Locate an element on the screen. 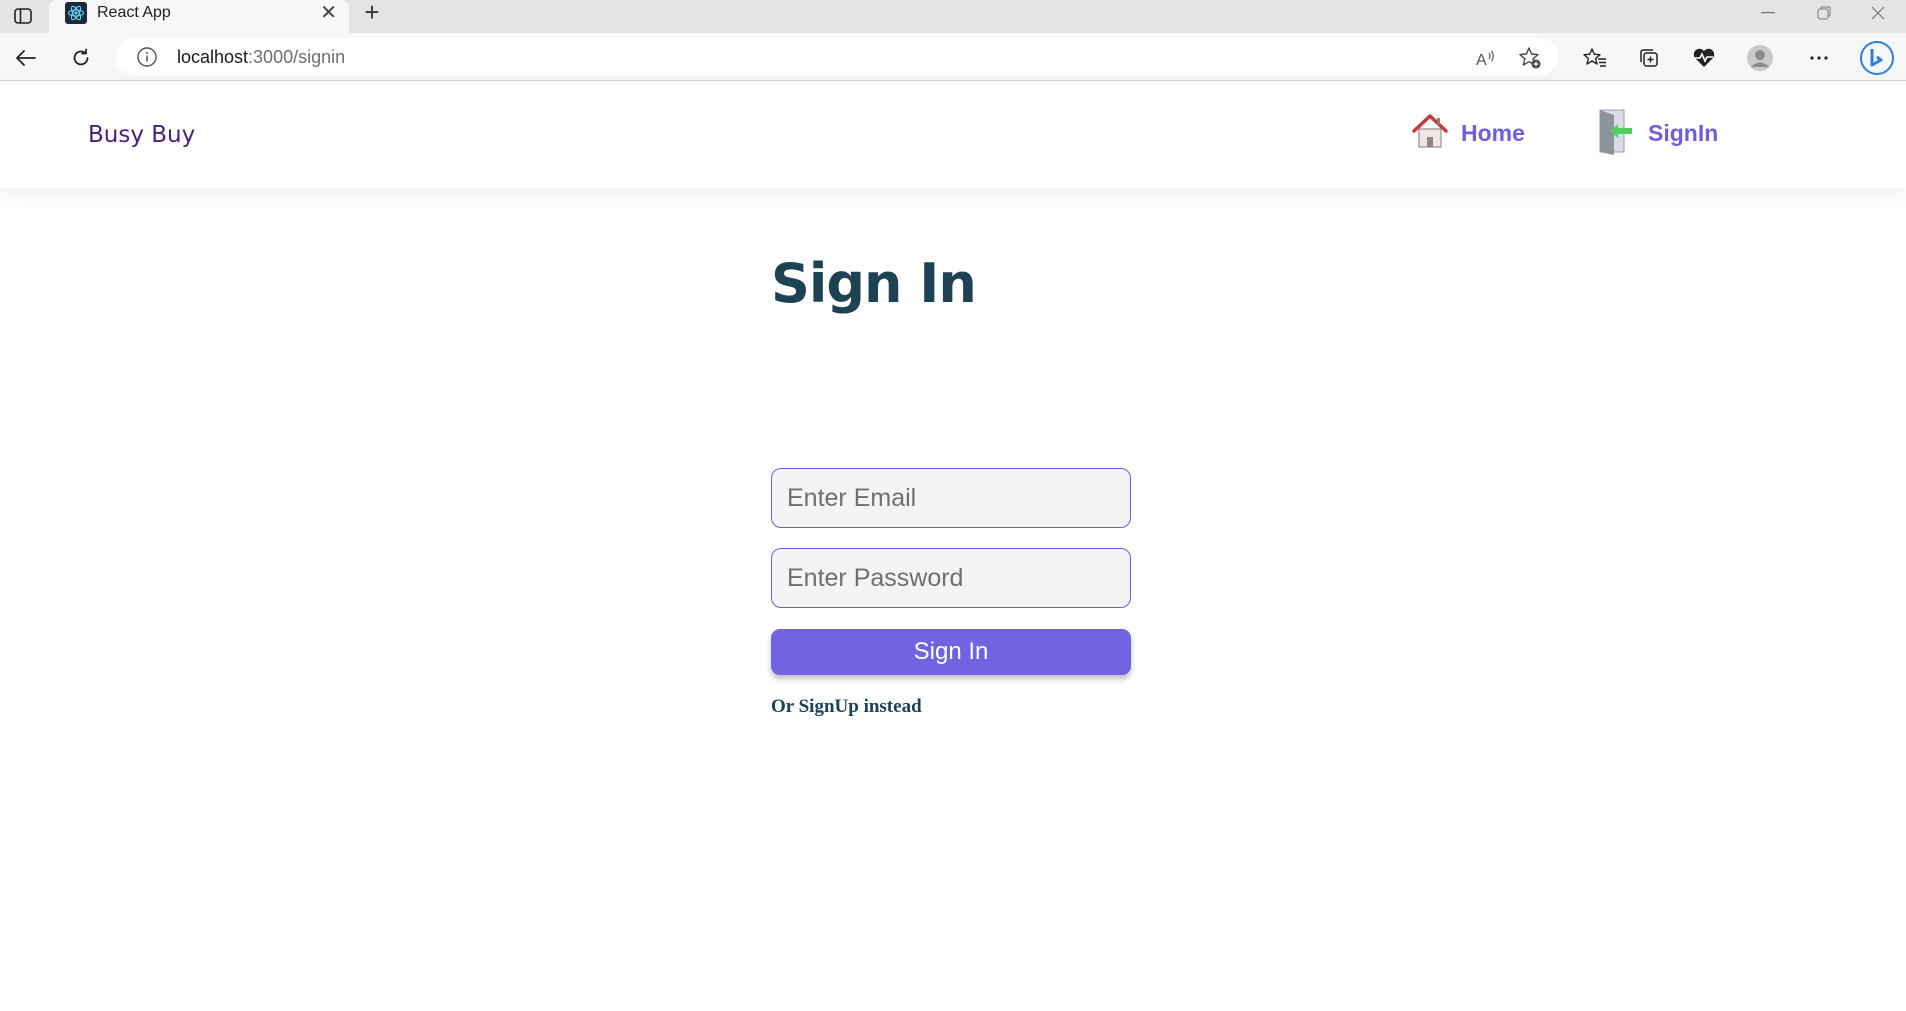 This screenshot has width=1906, height=1011. nav-home-link: Home is located at coordinates (1468, 133).